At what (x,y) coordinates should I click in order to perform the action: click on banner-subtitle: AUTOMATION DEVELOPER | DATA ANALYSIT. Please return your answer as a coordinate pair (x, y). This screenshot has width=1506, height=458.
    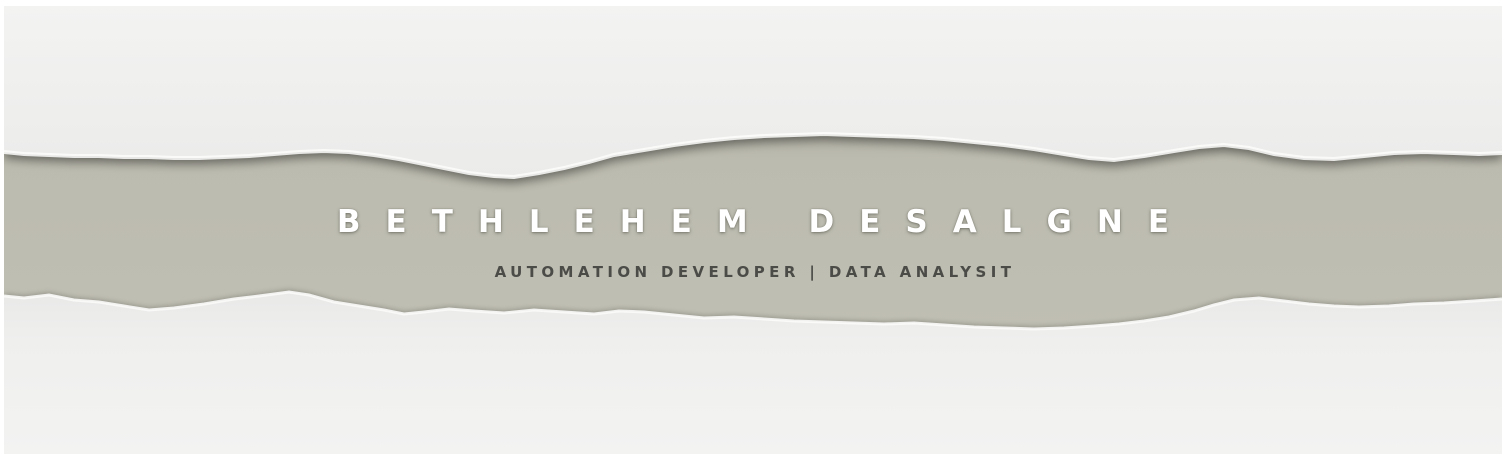
    Looking at the image, I should click on (755, 272).